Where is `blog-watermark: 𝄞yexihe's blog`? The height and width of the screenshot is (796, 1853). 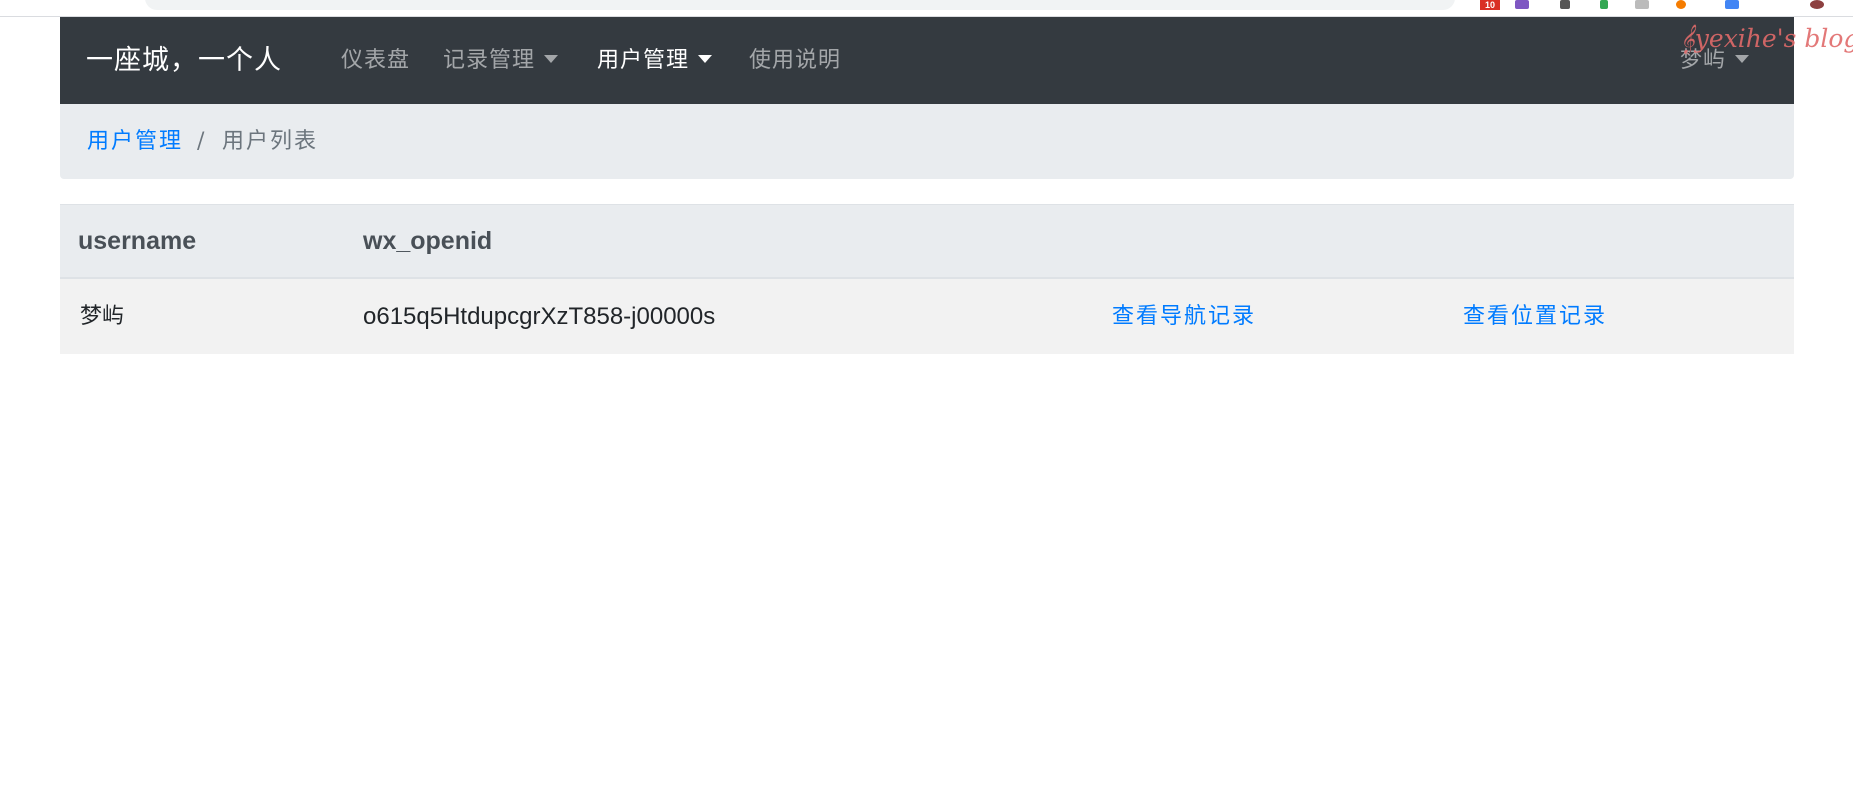
blog-watermark: 𝄞yexihe's blog is located at coordinates (1766, 39).